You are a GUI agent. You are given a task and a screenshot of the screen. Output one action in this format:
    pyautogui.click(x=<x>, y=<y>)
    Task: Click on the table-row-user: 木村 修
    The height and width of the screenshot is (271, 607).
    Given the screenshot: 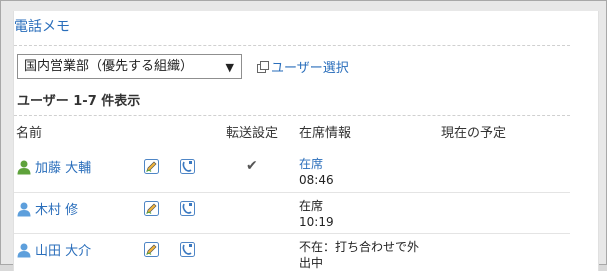 What is the action you would take?
    pyautogui.click(x=47, y=208)
    